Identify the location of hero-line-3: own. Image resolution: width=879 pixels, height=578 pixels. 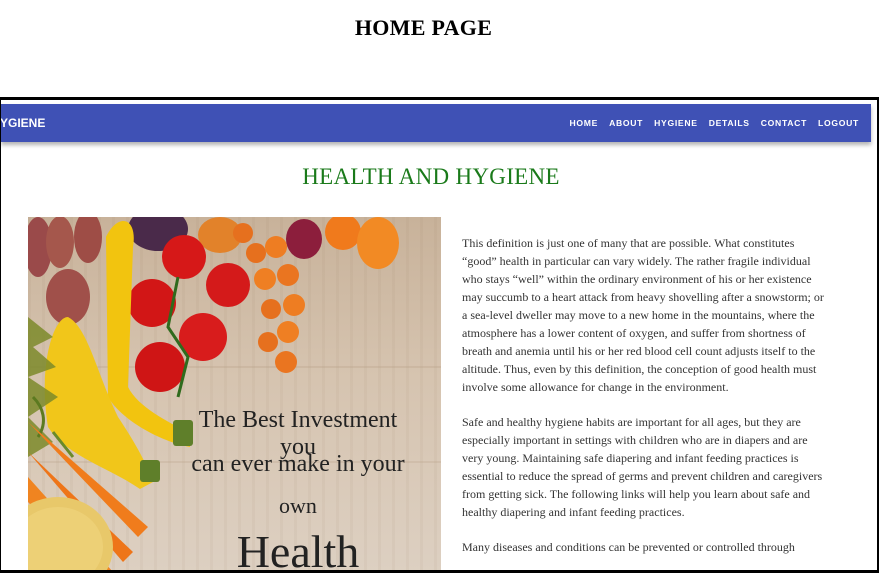
(298, 505).